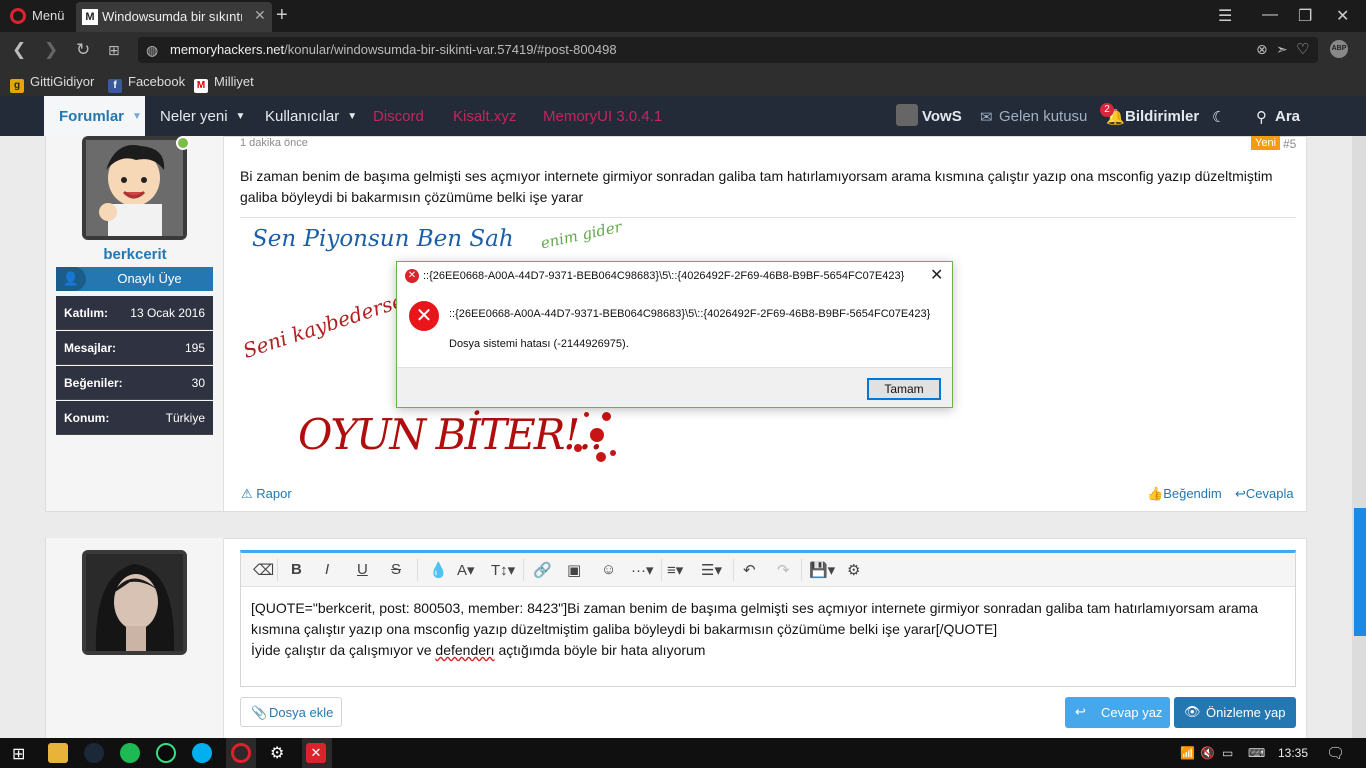  Describe the element at coordinates (1117, 712) in the screenshot. I see `post-reply-button: ↩ Cevap yaz` at that location.